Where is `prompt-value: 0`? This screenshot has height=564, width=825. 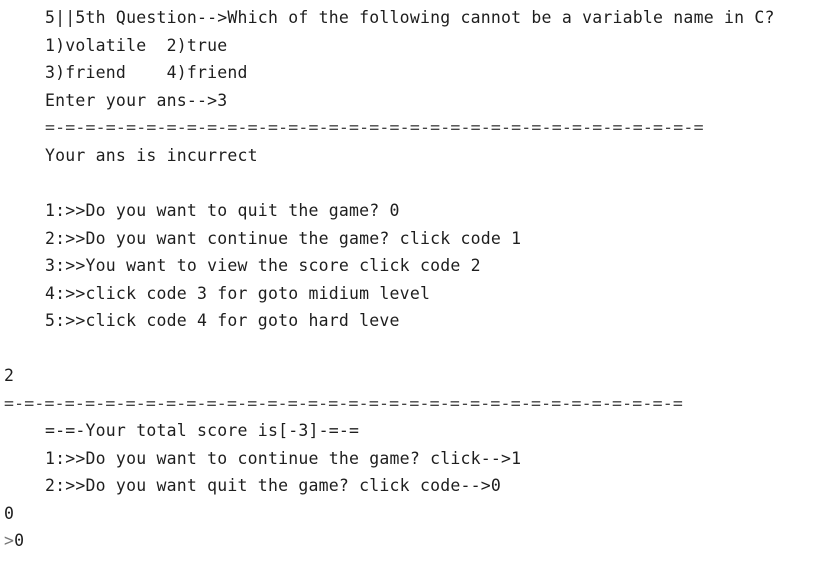
prompt-value: 0 is located at coordinates (19, 540).